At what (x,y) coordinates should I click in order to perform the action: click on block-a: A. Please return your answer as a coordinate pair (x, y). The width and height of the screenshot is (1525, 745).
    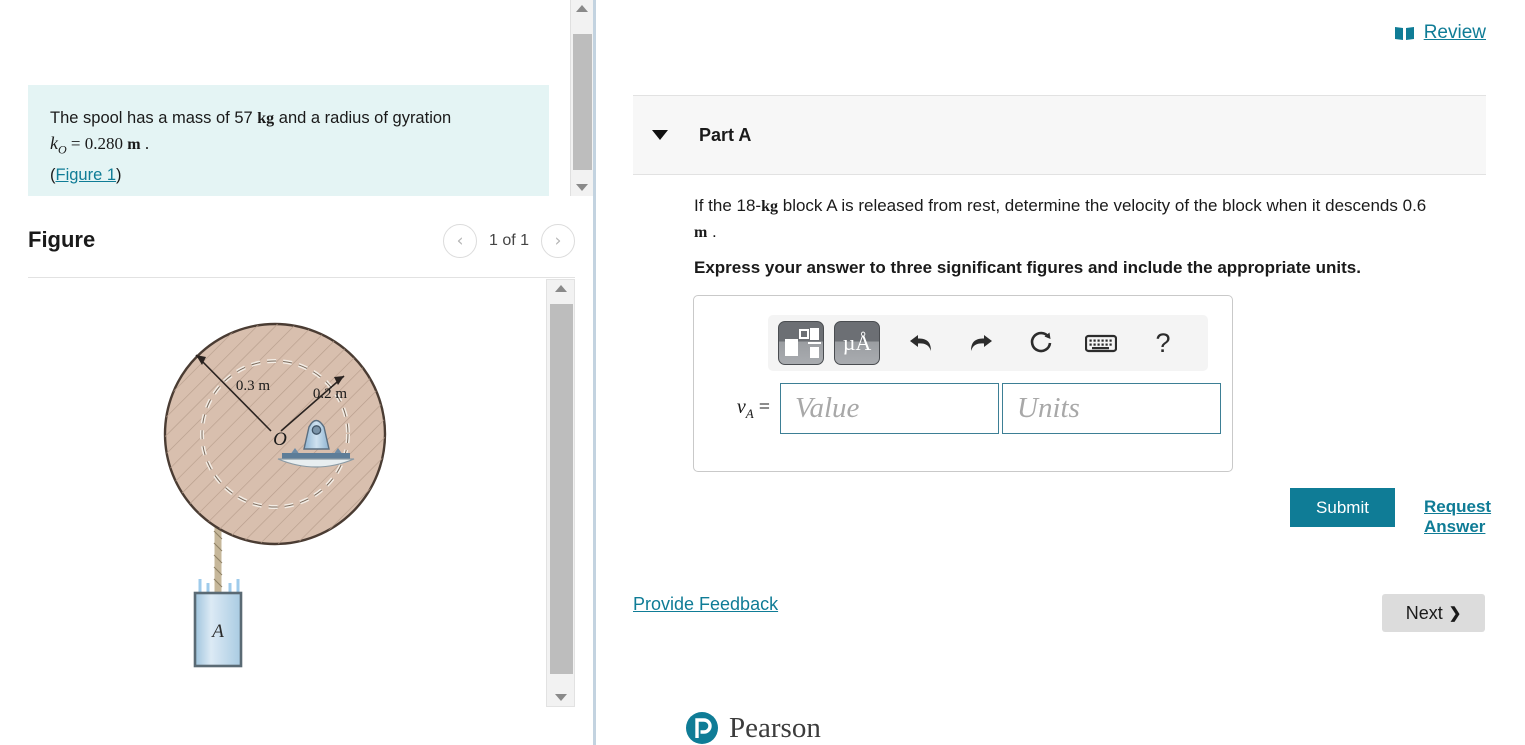
    Looking at the image, I should click on (218, 623).